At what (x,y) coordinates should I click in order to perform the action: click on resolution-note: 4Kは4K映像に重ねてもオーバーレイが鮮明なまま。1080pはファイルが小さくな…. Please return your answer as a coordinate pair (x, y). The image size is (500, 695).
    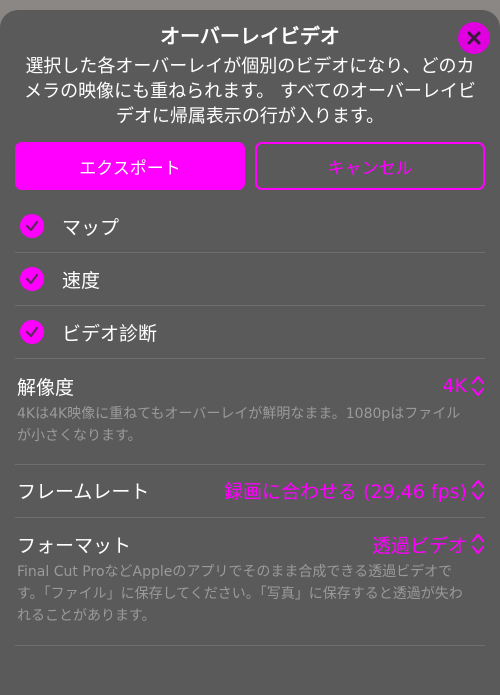
    Looking at the image, I should click on (239, 425).